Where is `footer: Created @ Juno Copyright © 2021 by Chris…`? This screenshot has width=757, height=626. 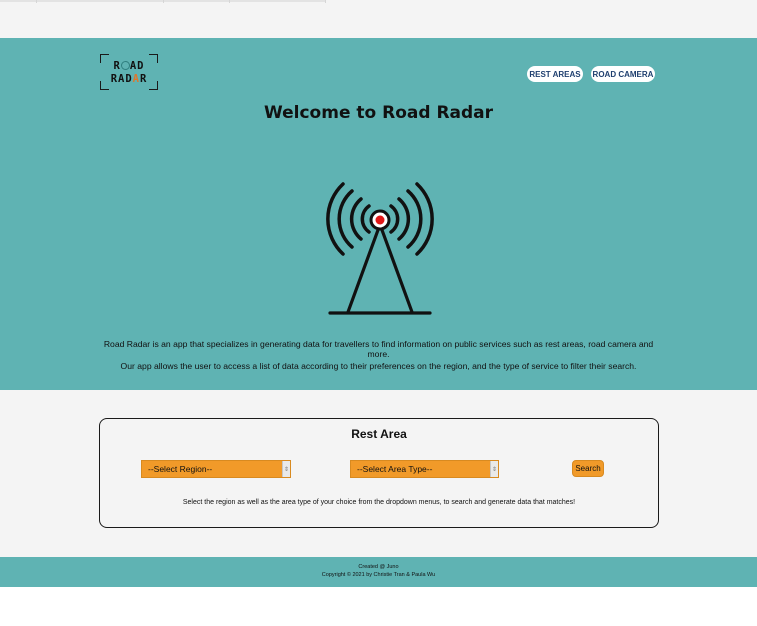
footer: Created @ Juno Copyright © 2021 by Chris… is located at coordinates (378, 572).